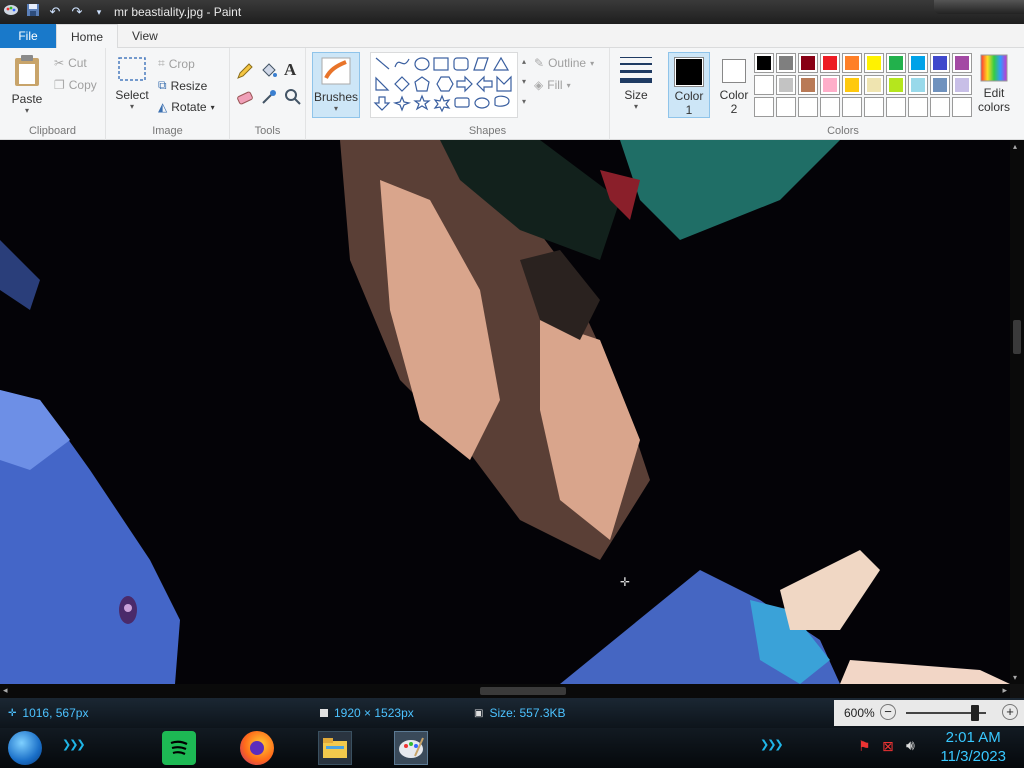 The image size is (1024, 768). Describe the element at coordinates (1015, 677) in the screenshot. I see `scroll-down-icon: ▾` at that location.